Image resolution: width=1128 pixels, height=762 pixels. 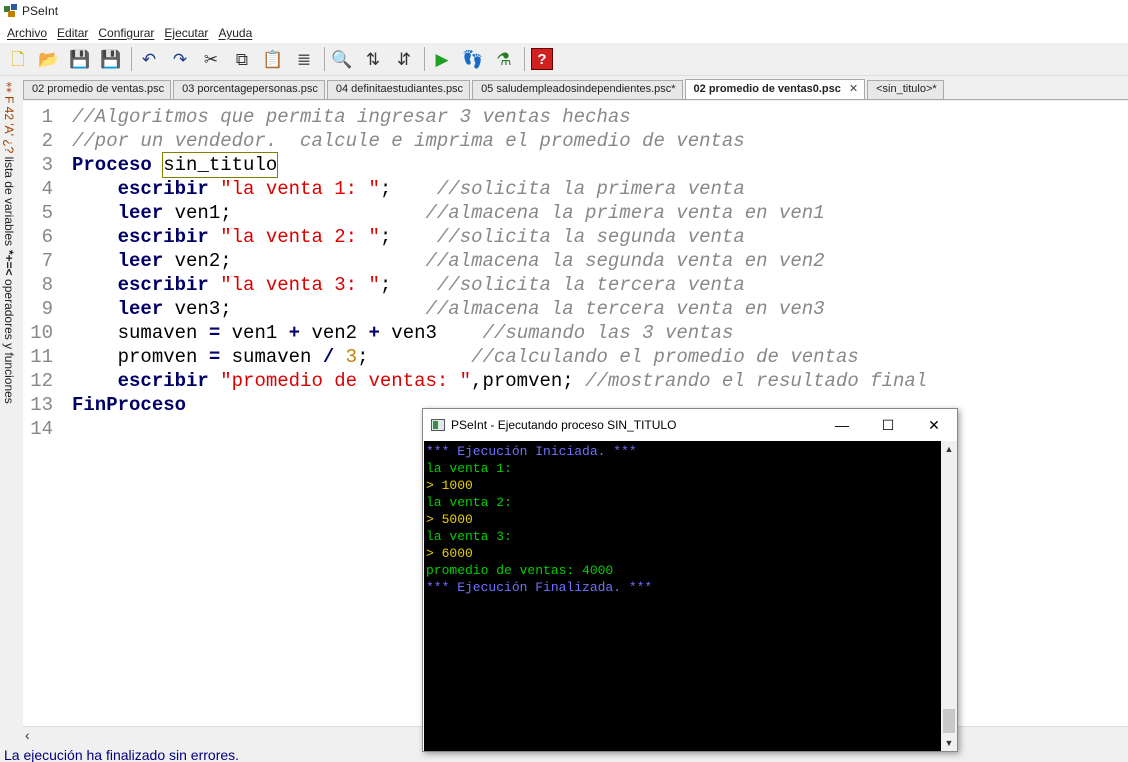 What do you see at coordinates (18, 59) in the screenshot?
I see `new-file-button: 🗋` at bounding box center [18, 59].